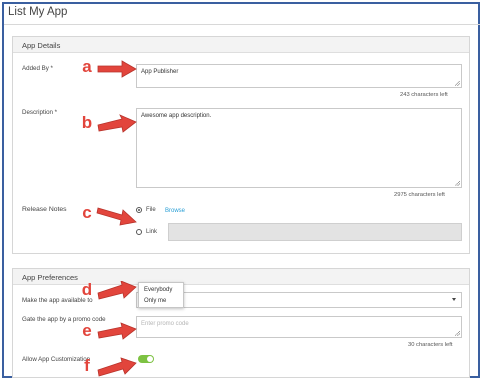 This screenshot has height=382, width=484. What do you see at coordinates (155, 301) in the screenshot?
I see `option-only-me: Only me` at bounding box center [155, 301].